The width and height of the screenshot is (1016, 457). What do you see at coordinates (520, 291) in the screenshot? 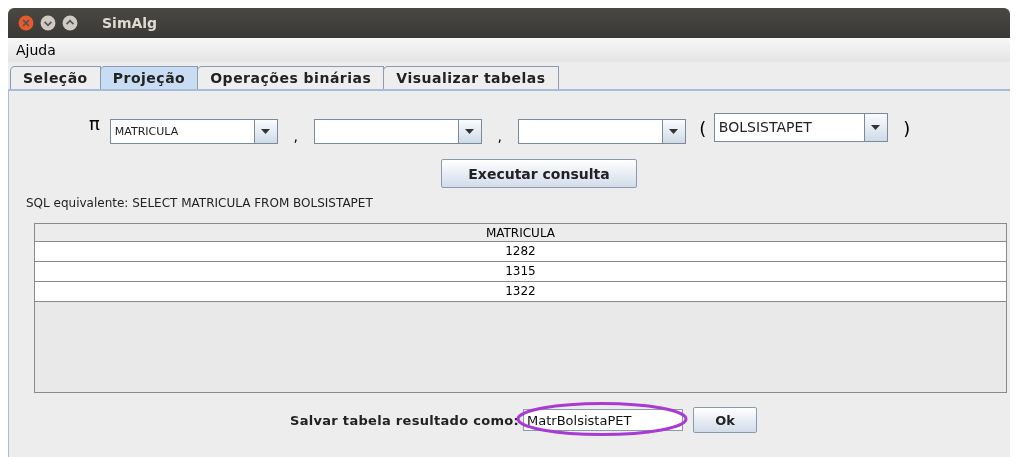
I see `table-cell-text: 1322` at bounding box center [520, 291].